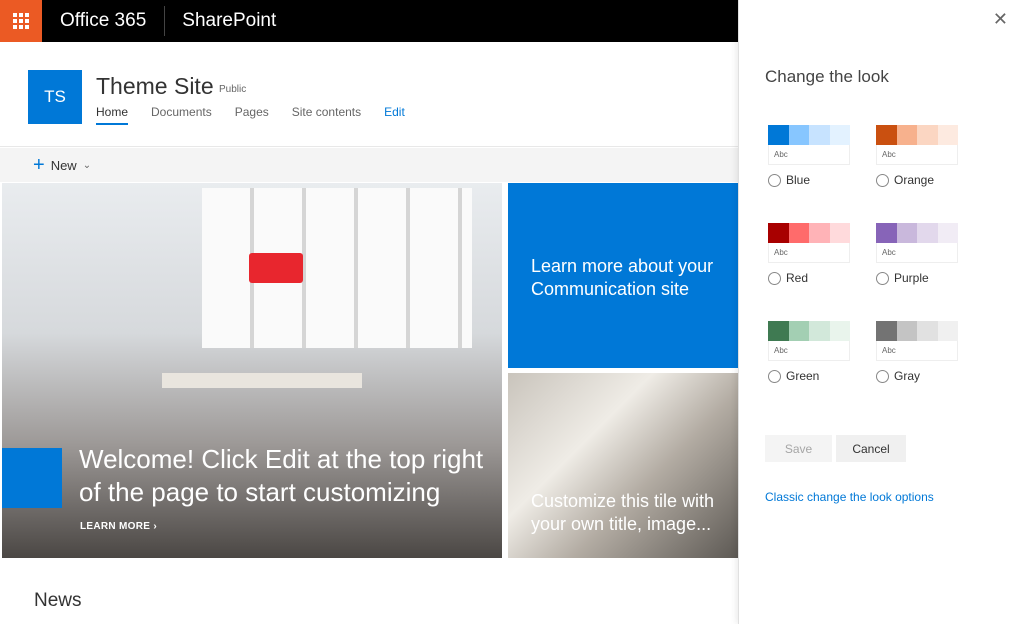  I want to click on theme-option-red: Abc Red, so click(809, 254).